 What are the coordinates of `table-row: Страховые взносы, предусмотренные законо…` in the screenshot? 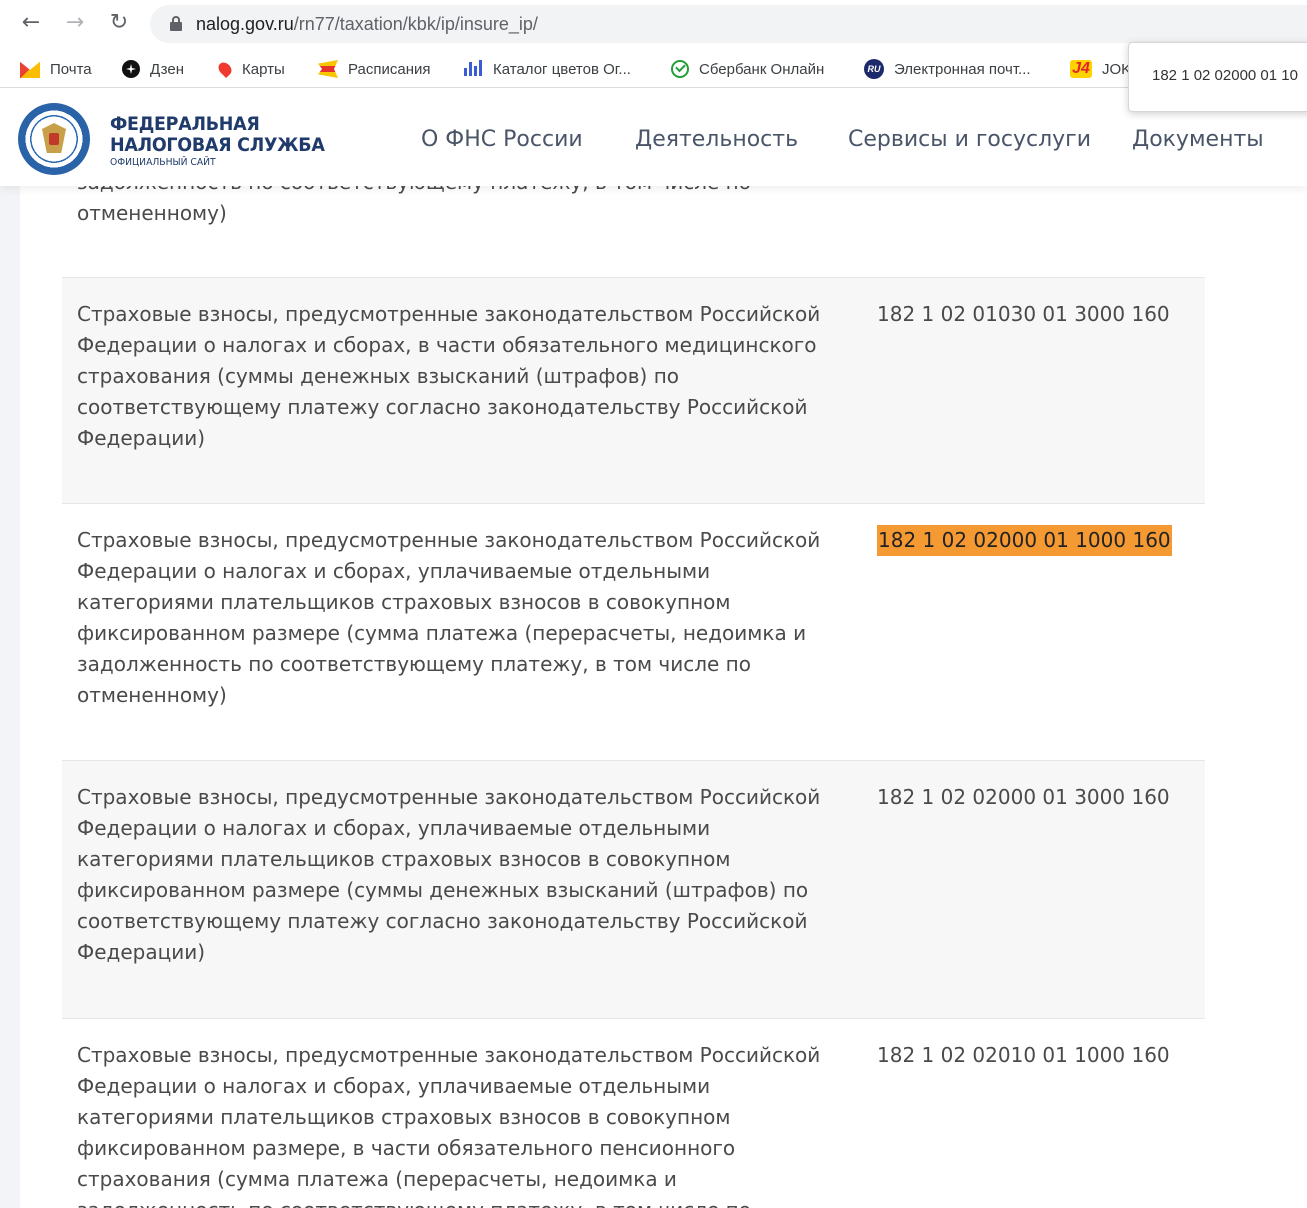 It's located at (633, 1113).